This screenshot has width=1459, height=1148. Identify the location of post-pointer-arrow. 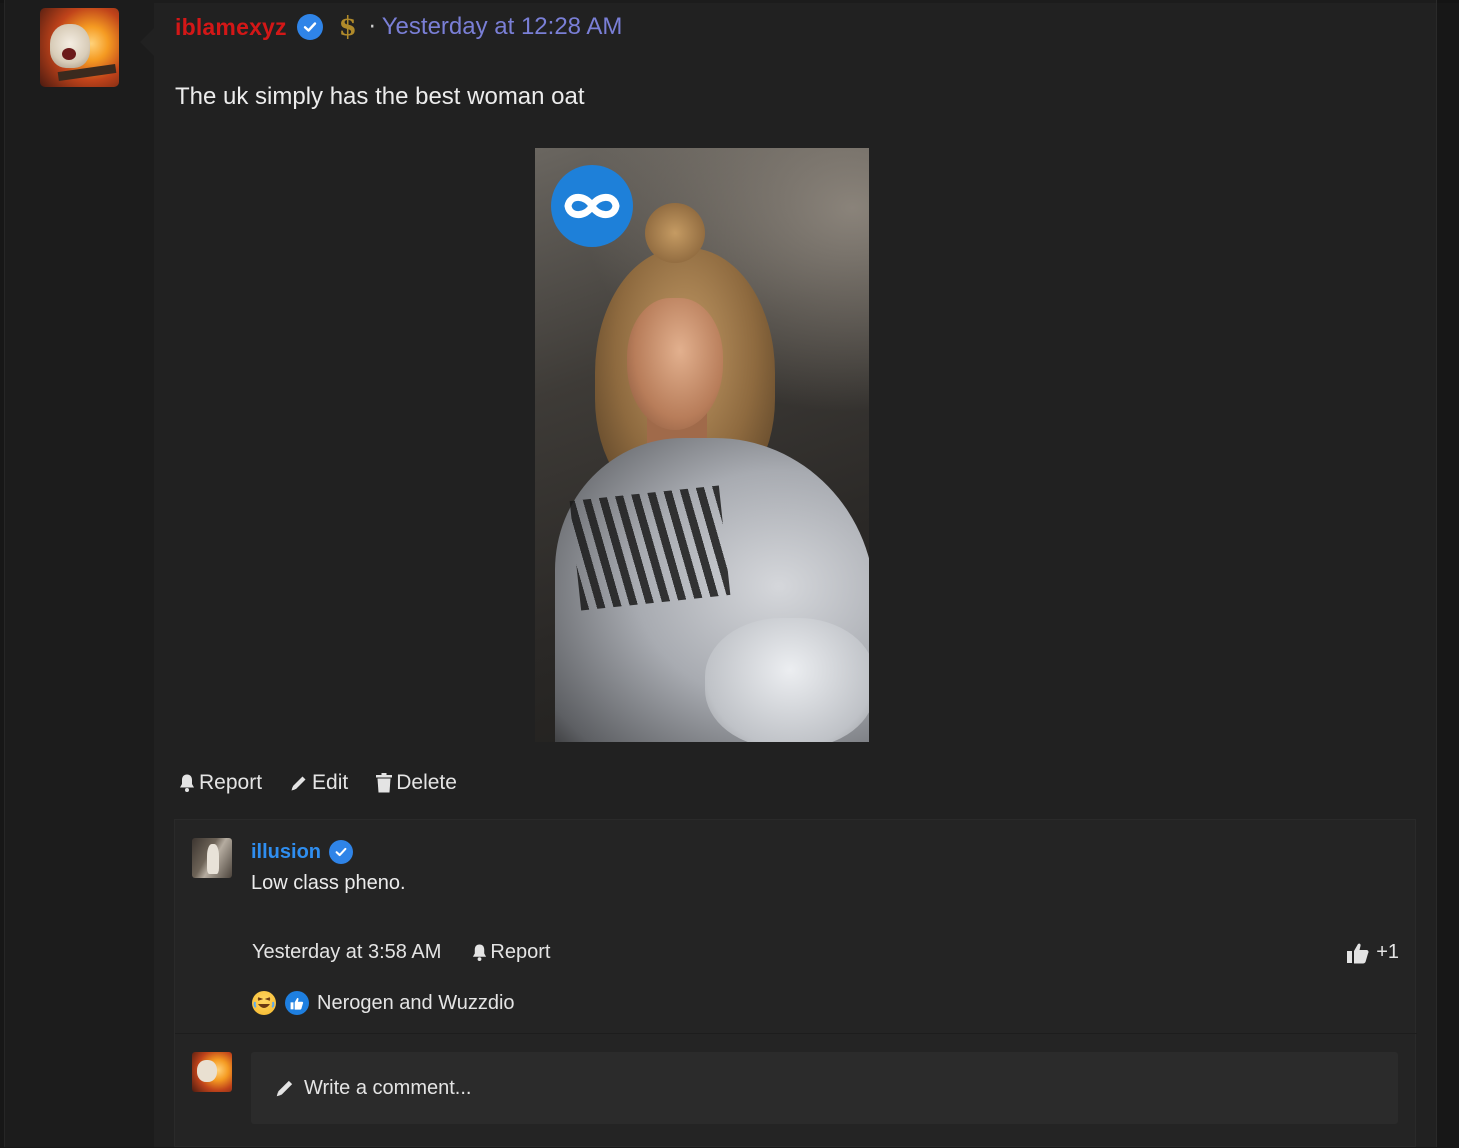
(147, 42).